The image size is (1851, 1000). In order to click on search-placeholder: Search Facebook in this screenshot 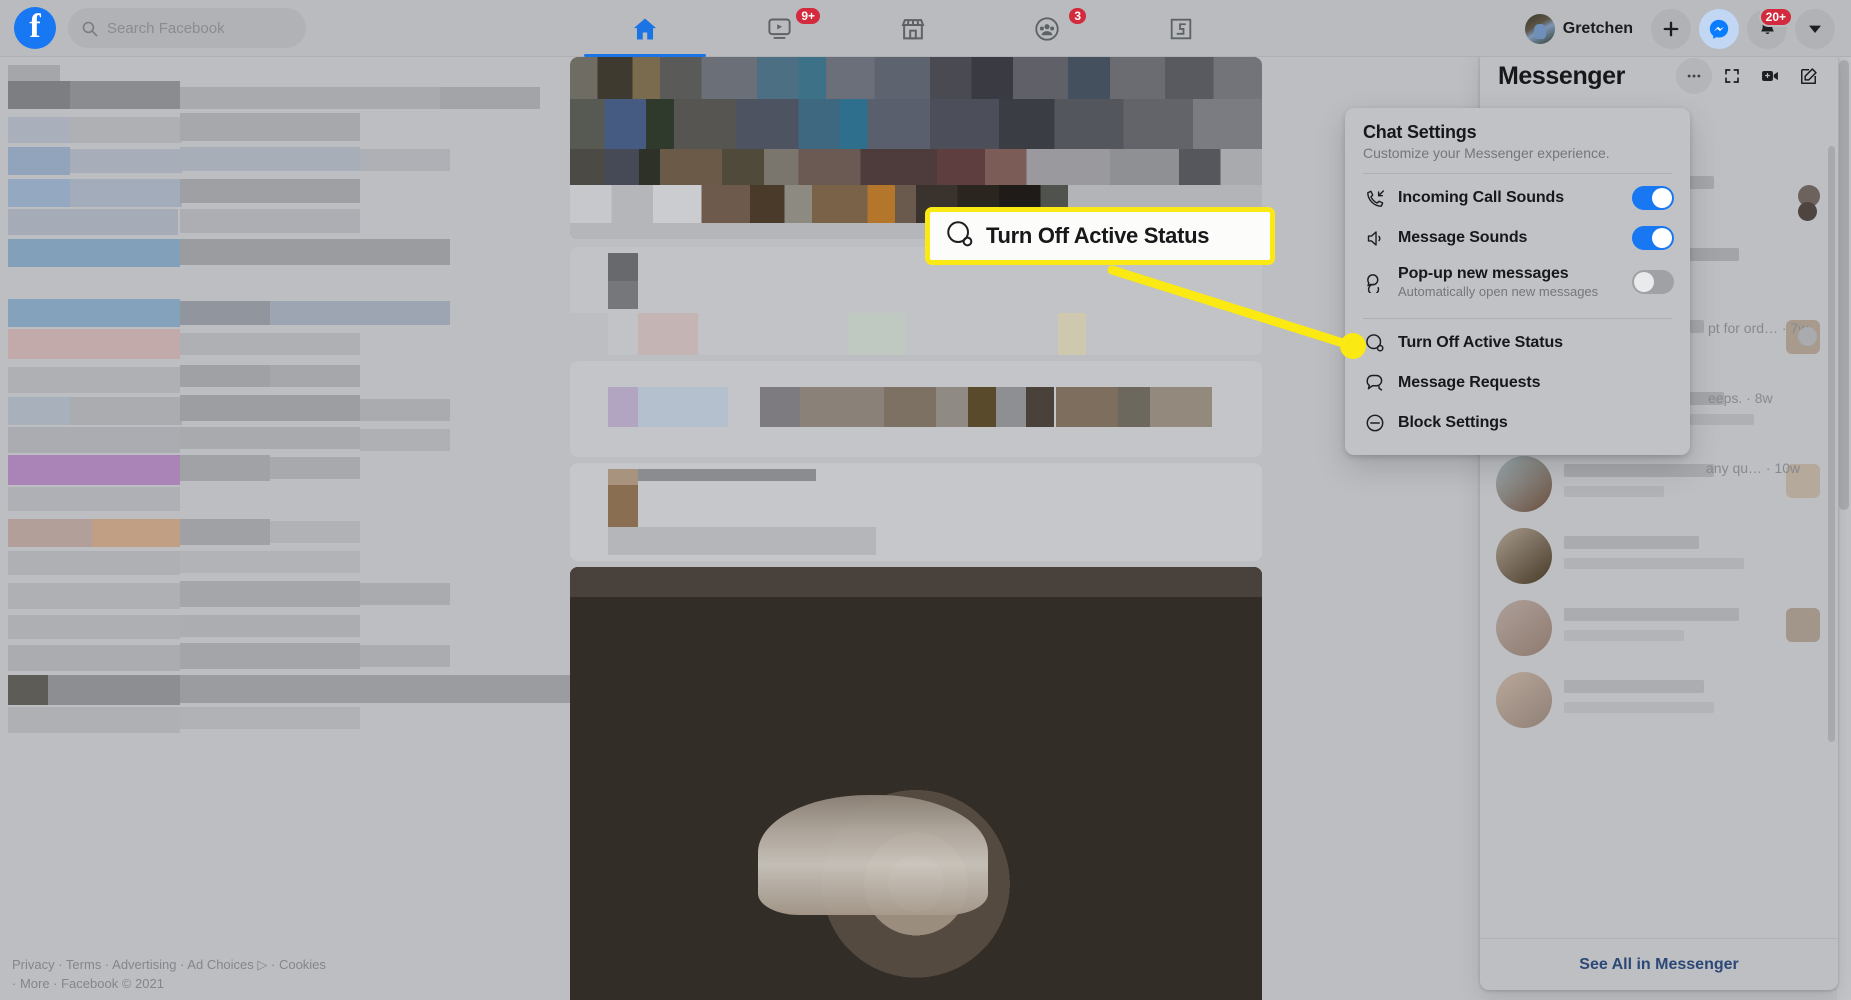, I will do `click(166, 28)`.